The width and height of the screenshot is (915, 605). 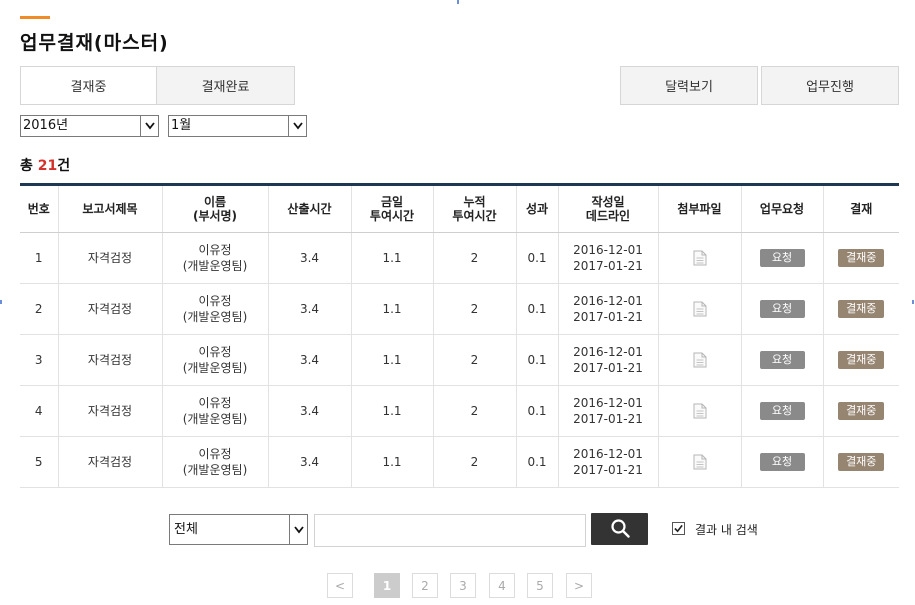 What do you see at coordinates (237, 126) in the screenshot?
I see `month-select: 1월` at bounding box center [237, 126].